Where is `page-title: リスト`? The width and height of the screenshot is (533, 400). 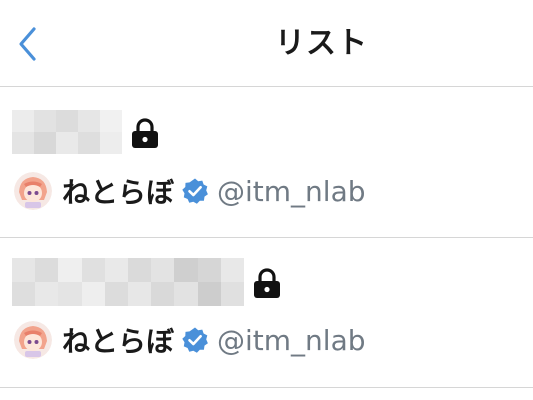 page-title: リスト is located at coordinates (321, 43).